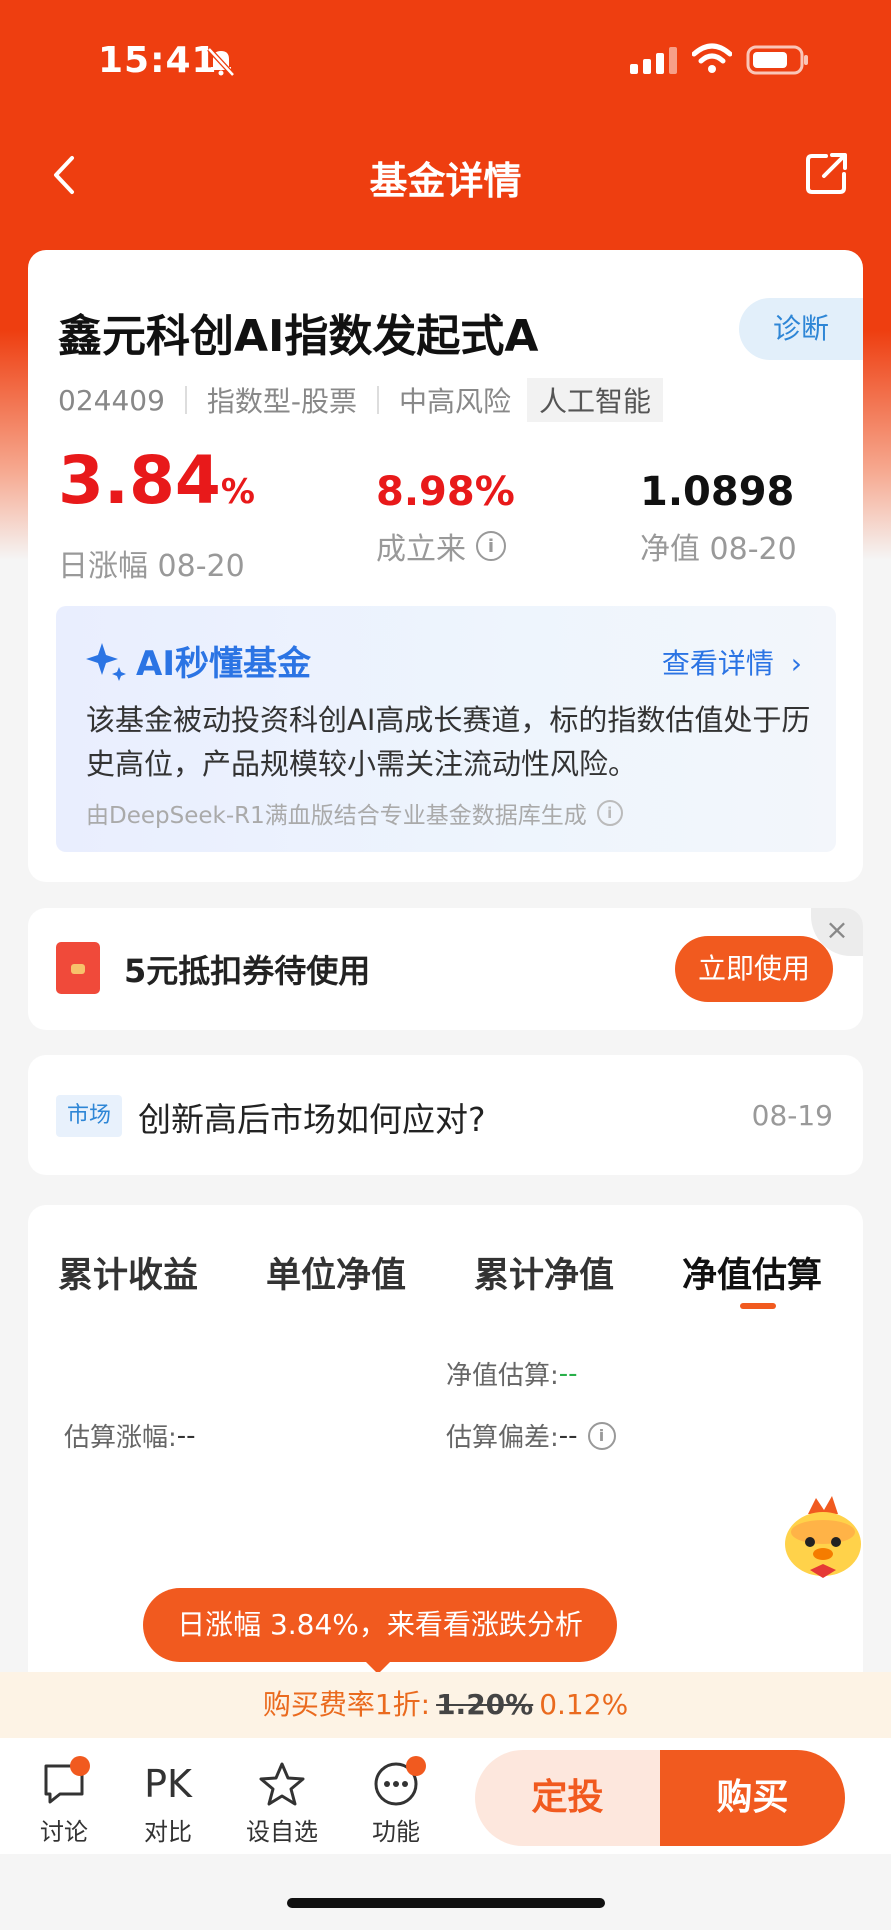  Describe the element at coordinates (445, 492) in the screenshot. I see `since-inception-value: 8.98%` at that location.